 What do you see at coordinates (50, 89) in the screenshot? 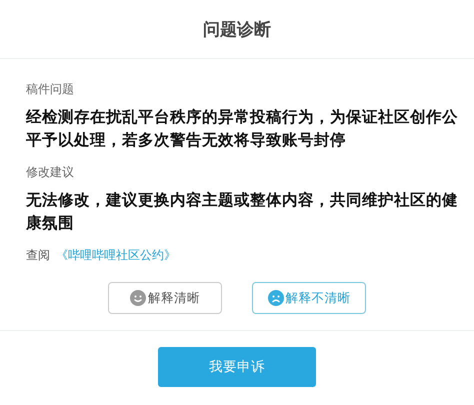
I see `section-label: 稿件问题` at bounding box center [50, 89].